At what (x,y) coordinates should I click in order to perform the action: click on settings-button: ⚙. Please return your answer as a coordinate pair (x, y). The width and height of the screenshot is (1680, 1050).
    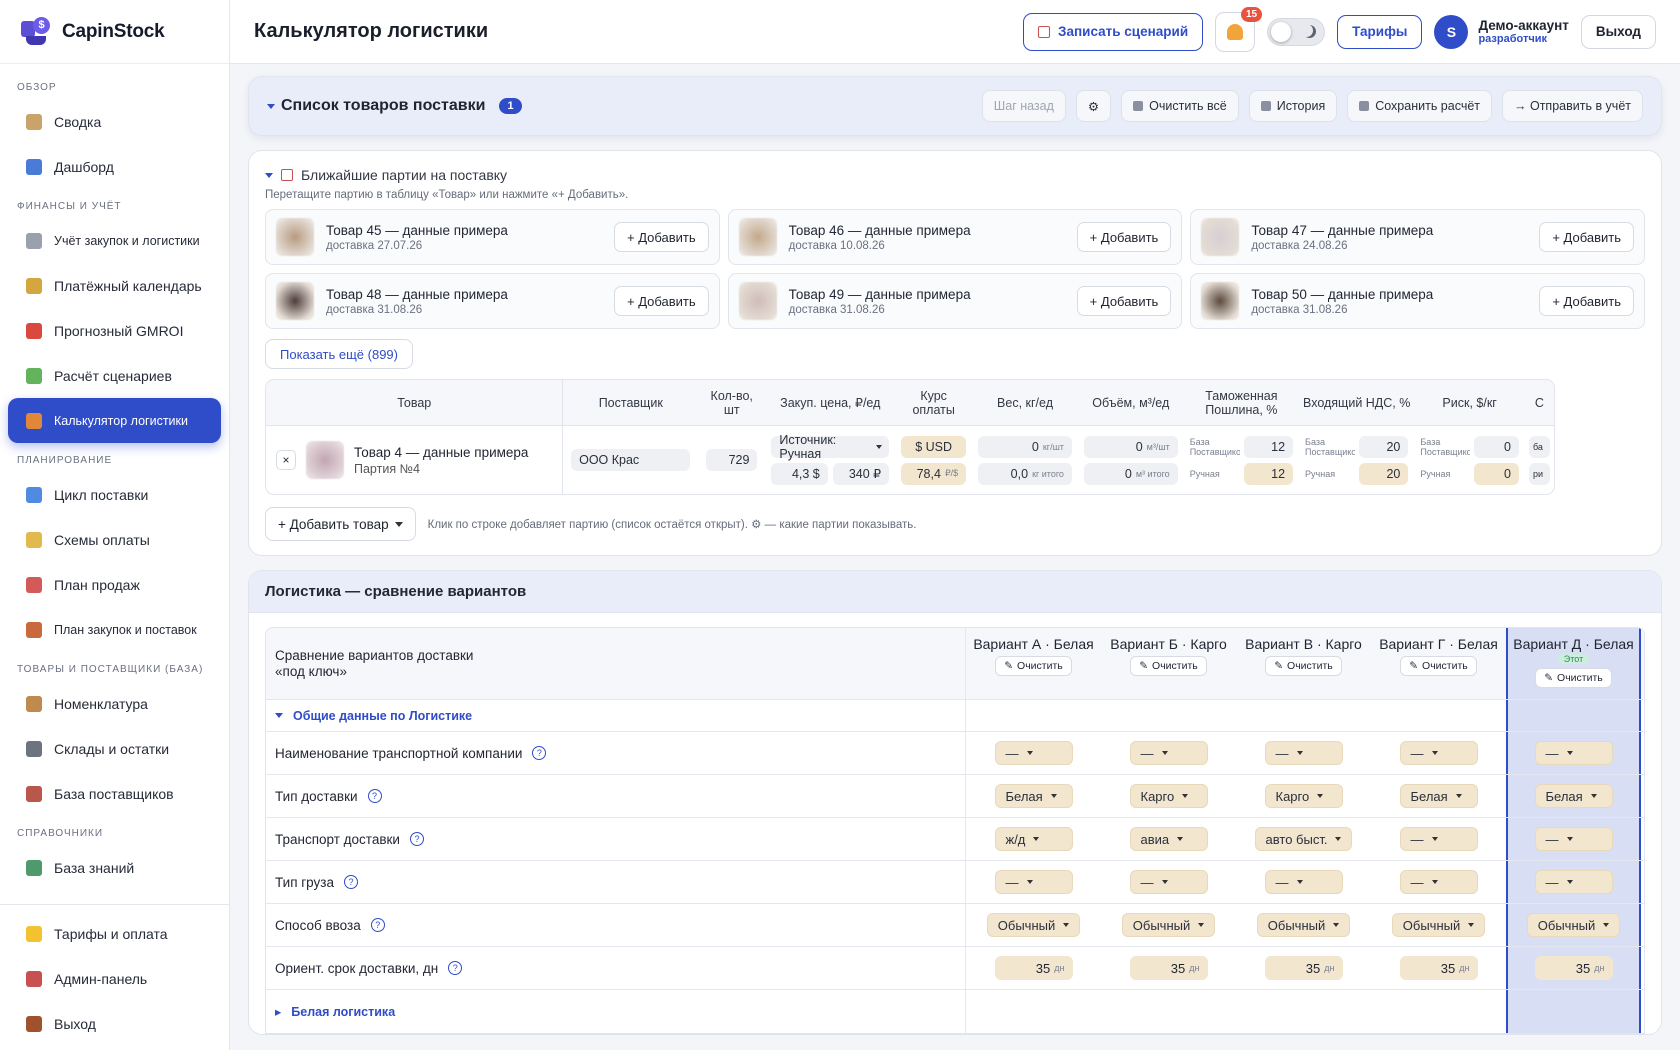
    Looking at the image, I should click on (1093, 106).